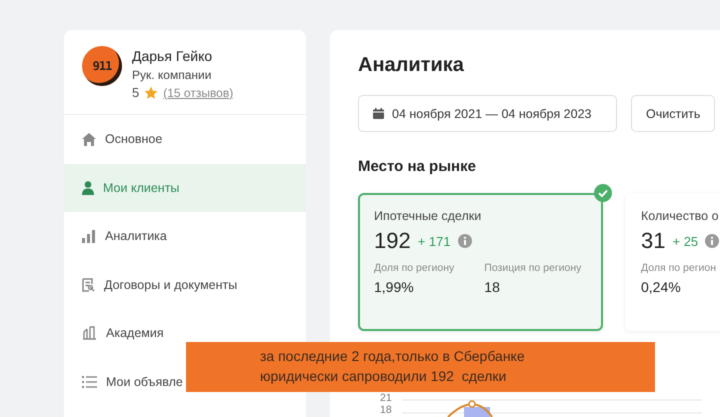 The height and width of the screenshot is (417, 720). I want to click on stat-label: Доля по региону, so click(414, 268).